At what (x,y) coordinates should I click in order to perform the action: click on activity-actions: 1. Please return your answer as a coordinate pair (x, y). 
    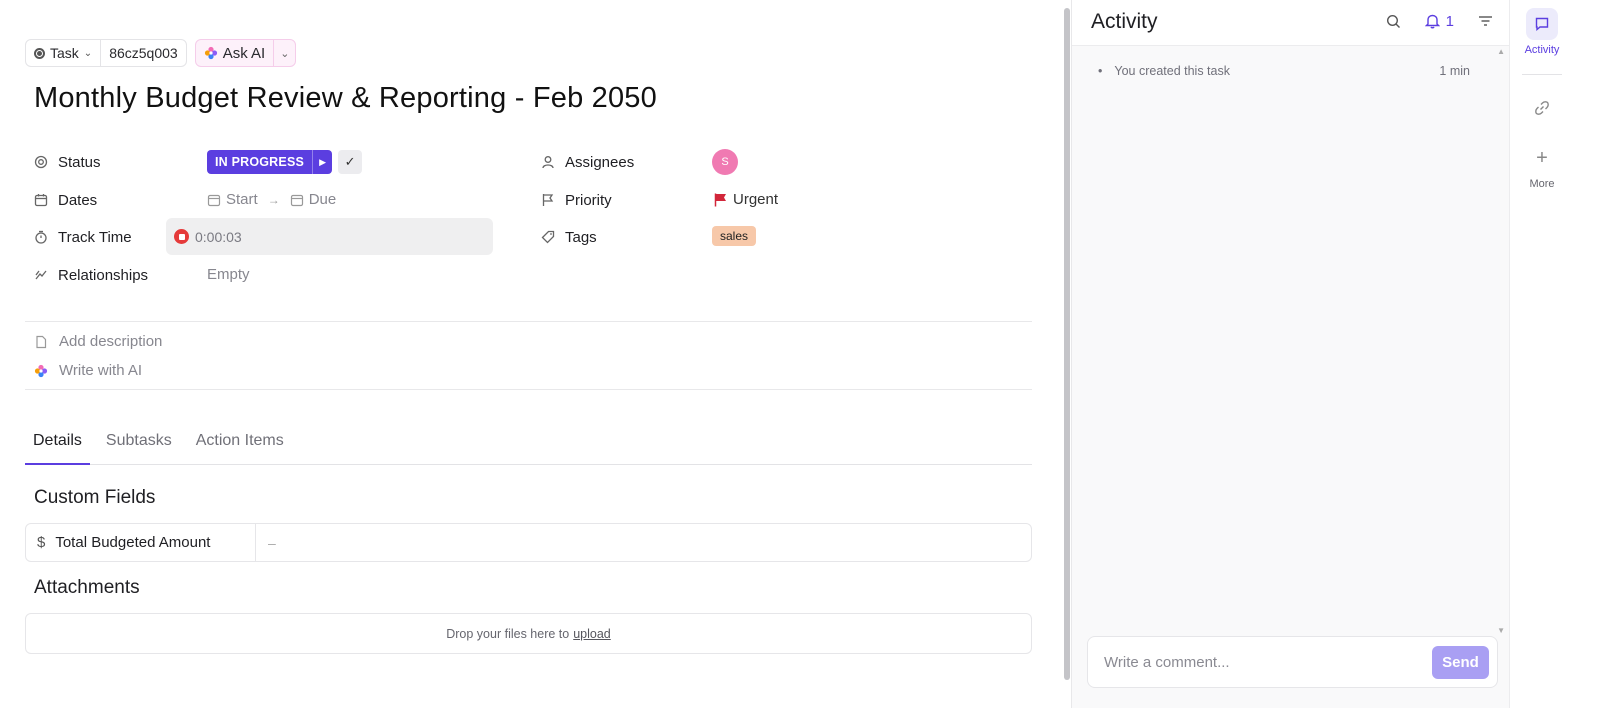
    Looking at the image, I should click on (1439, 21).